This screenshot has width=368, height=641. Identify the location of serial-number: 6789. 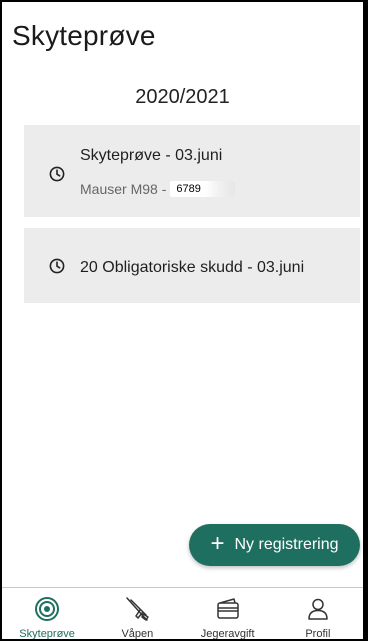
(202, 189).